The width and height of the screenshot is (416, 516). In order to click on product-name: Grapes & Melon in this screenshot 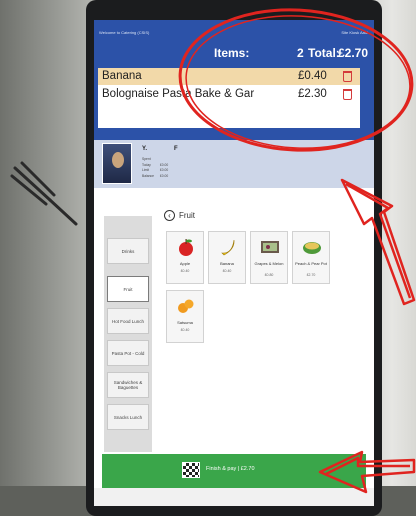, I will do `click(269, 263)`.